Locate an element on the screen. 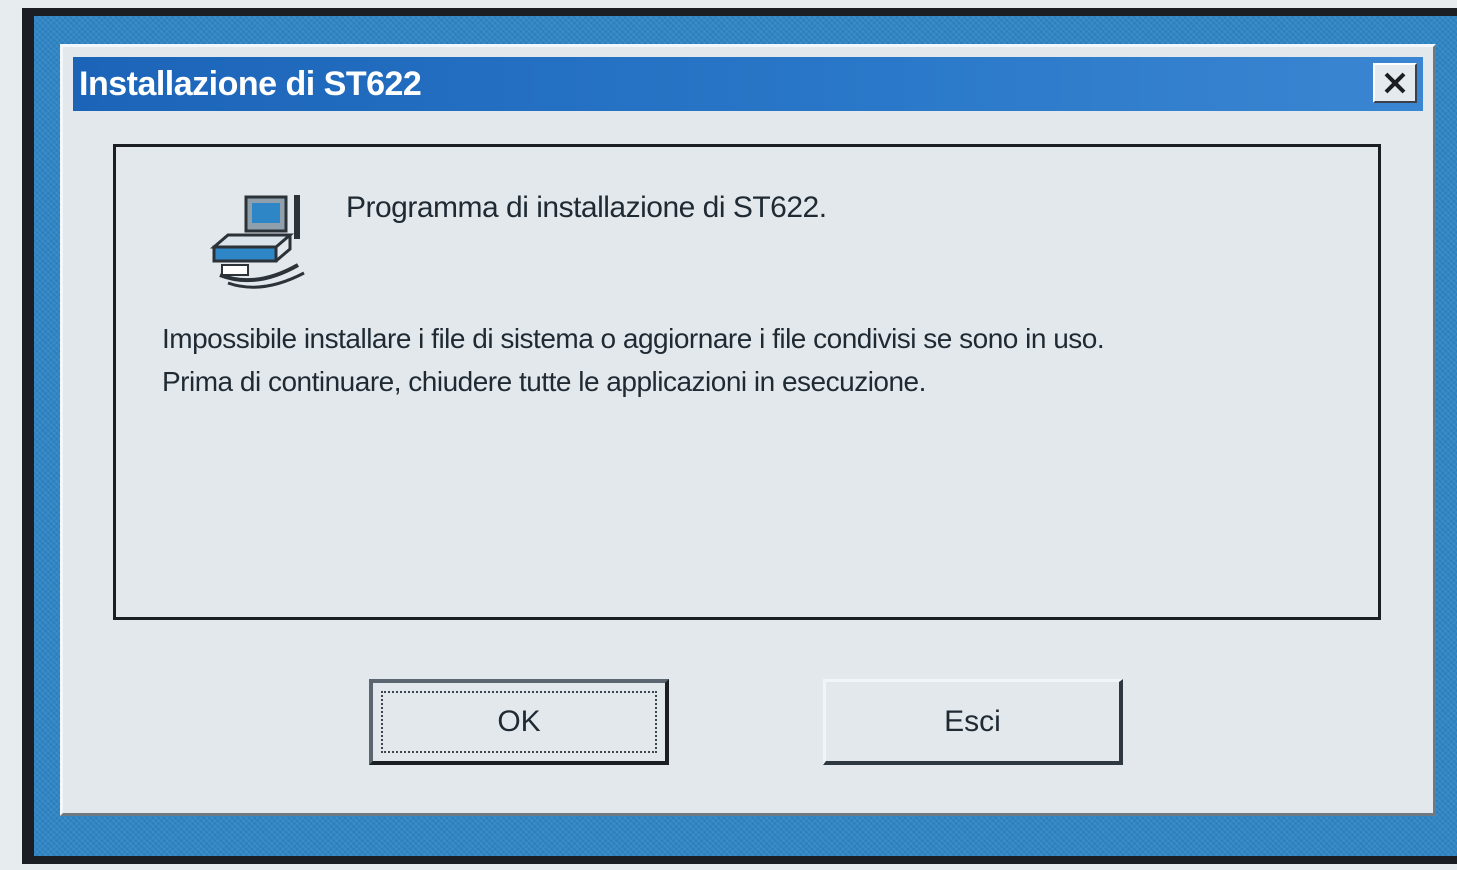  close-icon is located at coordinates (1395, 83).